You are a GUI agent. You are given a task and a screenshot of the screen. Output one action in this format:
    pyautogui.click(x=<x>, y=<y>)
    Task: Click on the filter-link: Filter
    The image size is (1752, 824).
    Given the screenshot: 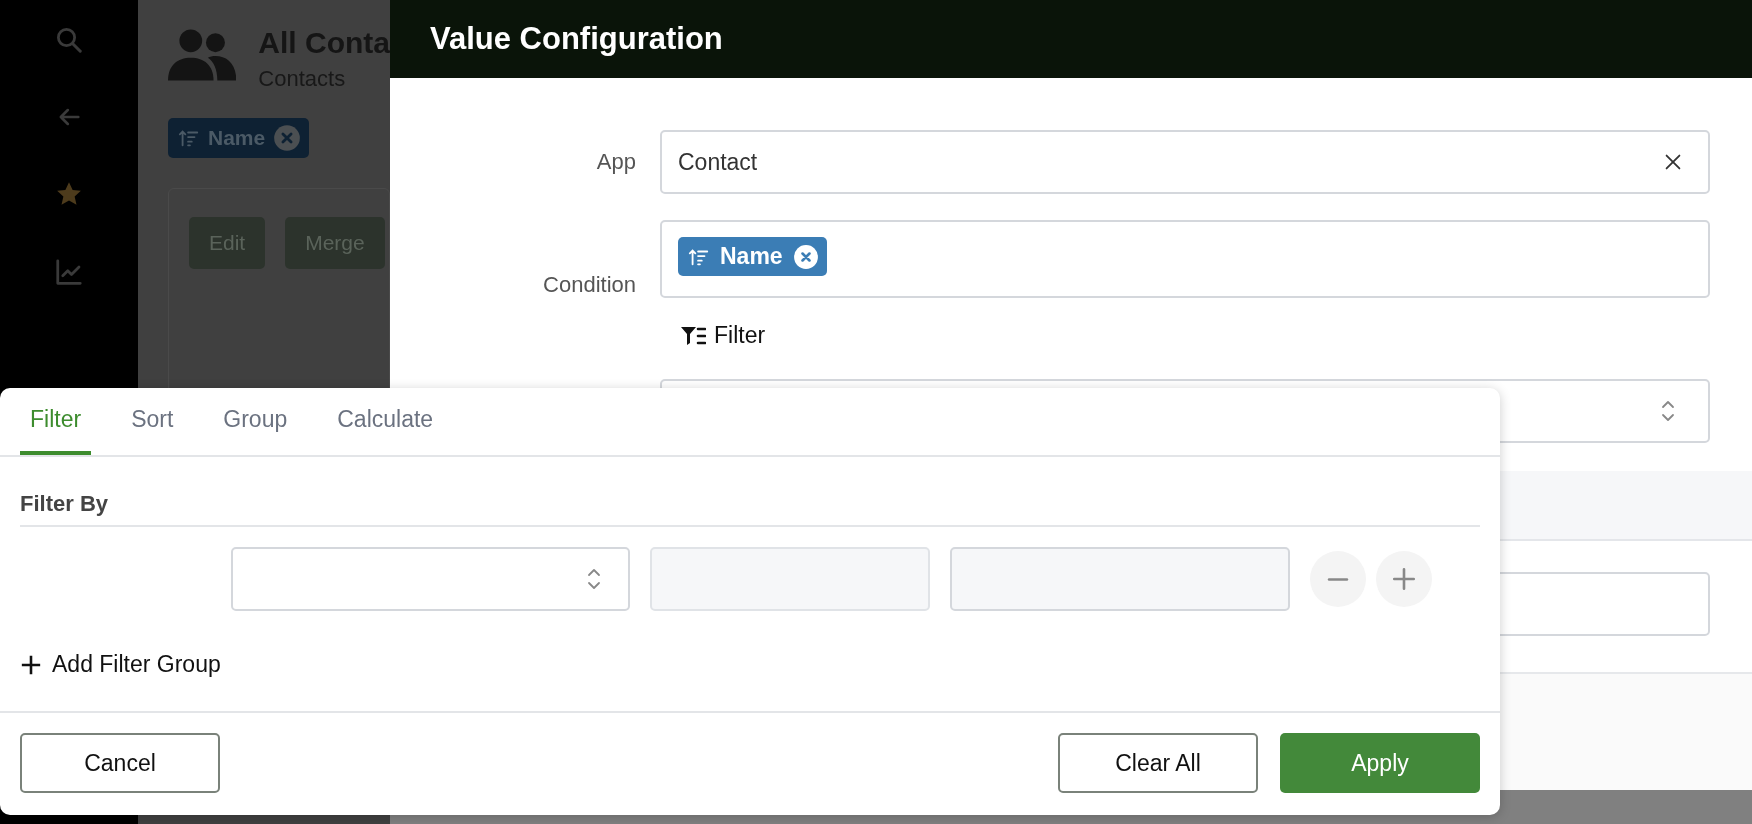 What is the action you would take?
    pyautogui.click(x=713, y=335)
    